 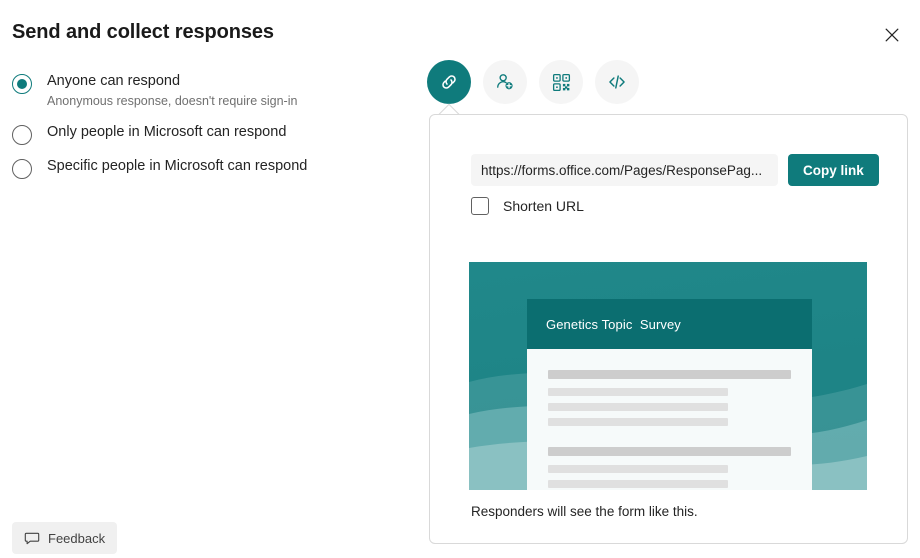 I want to click on shorten-url-label: Shorten URL, so click(x=543, y=206).